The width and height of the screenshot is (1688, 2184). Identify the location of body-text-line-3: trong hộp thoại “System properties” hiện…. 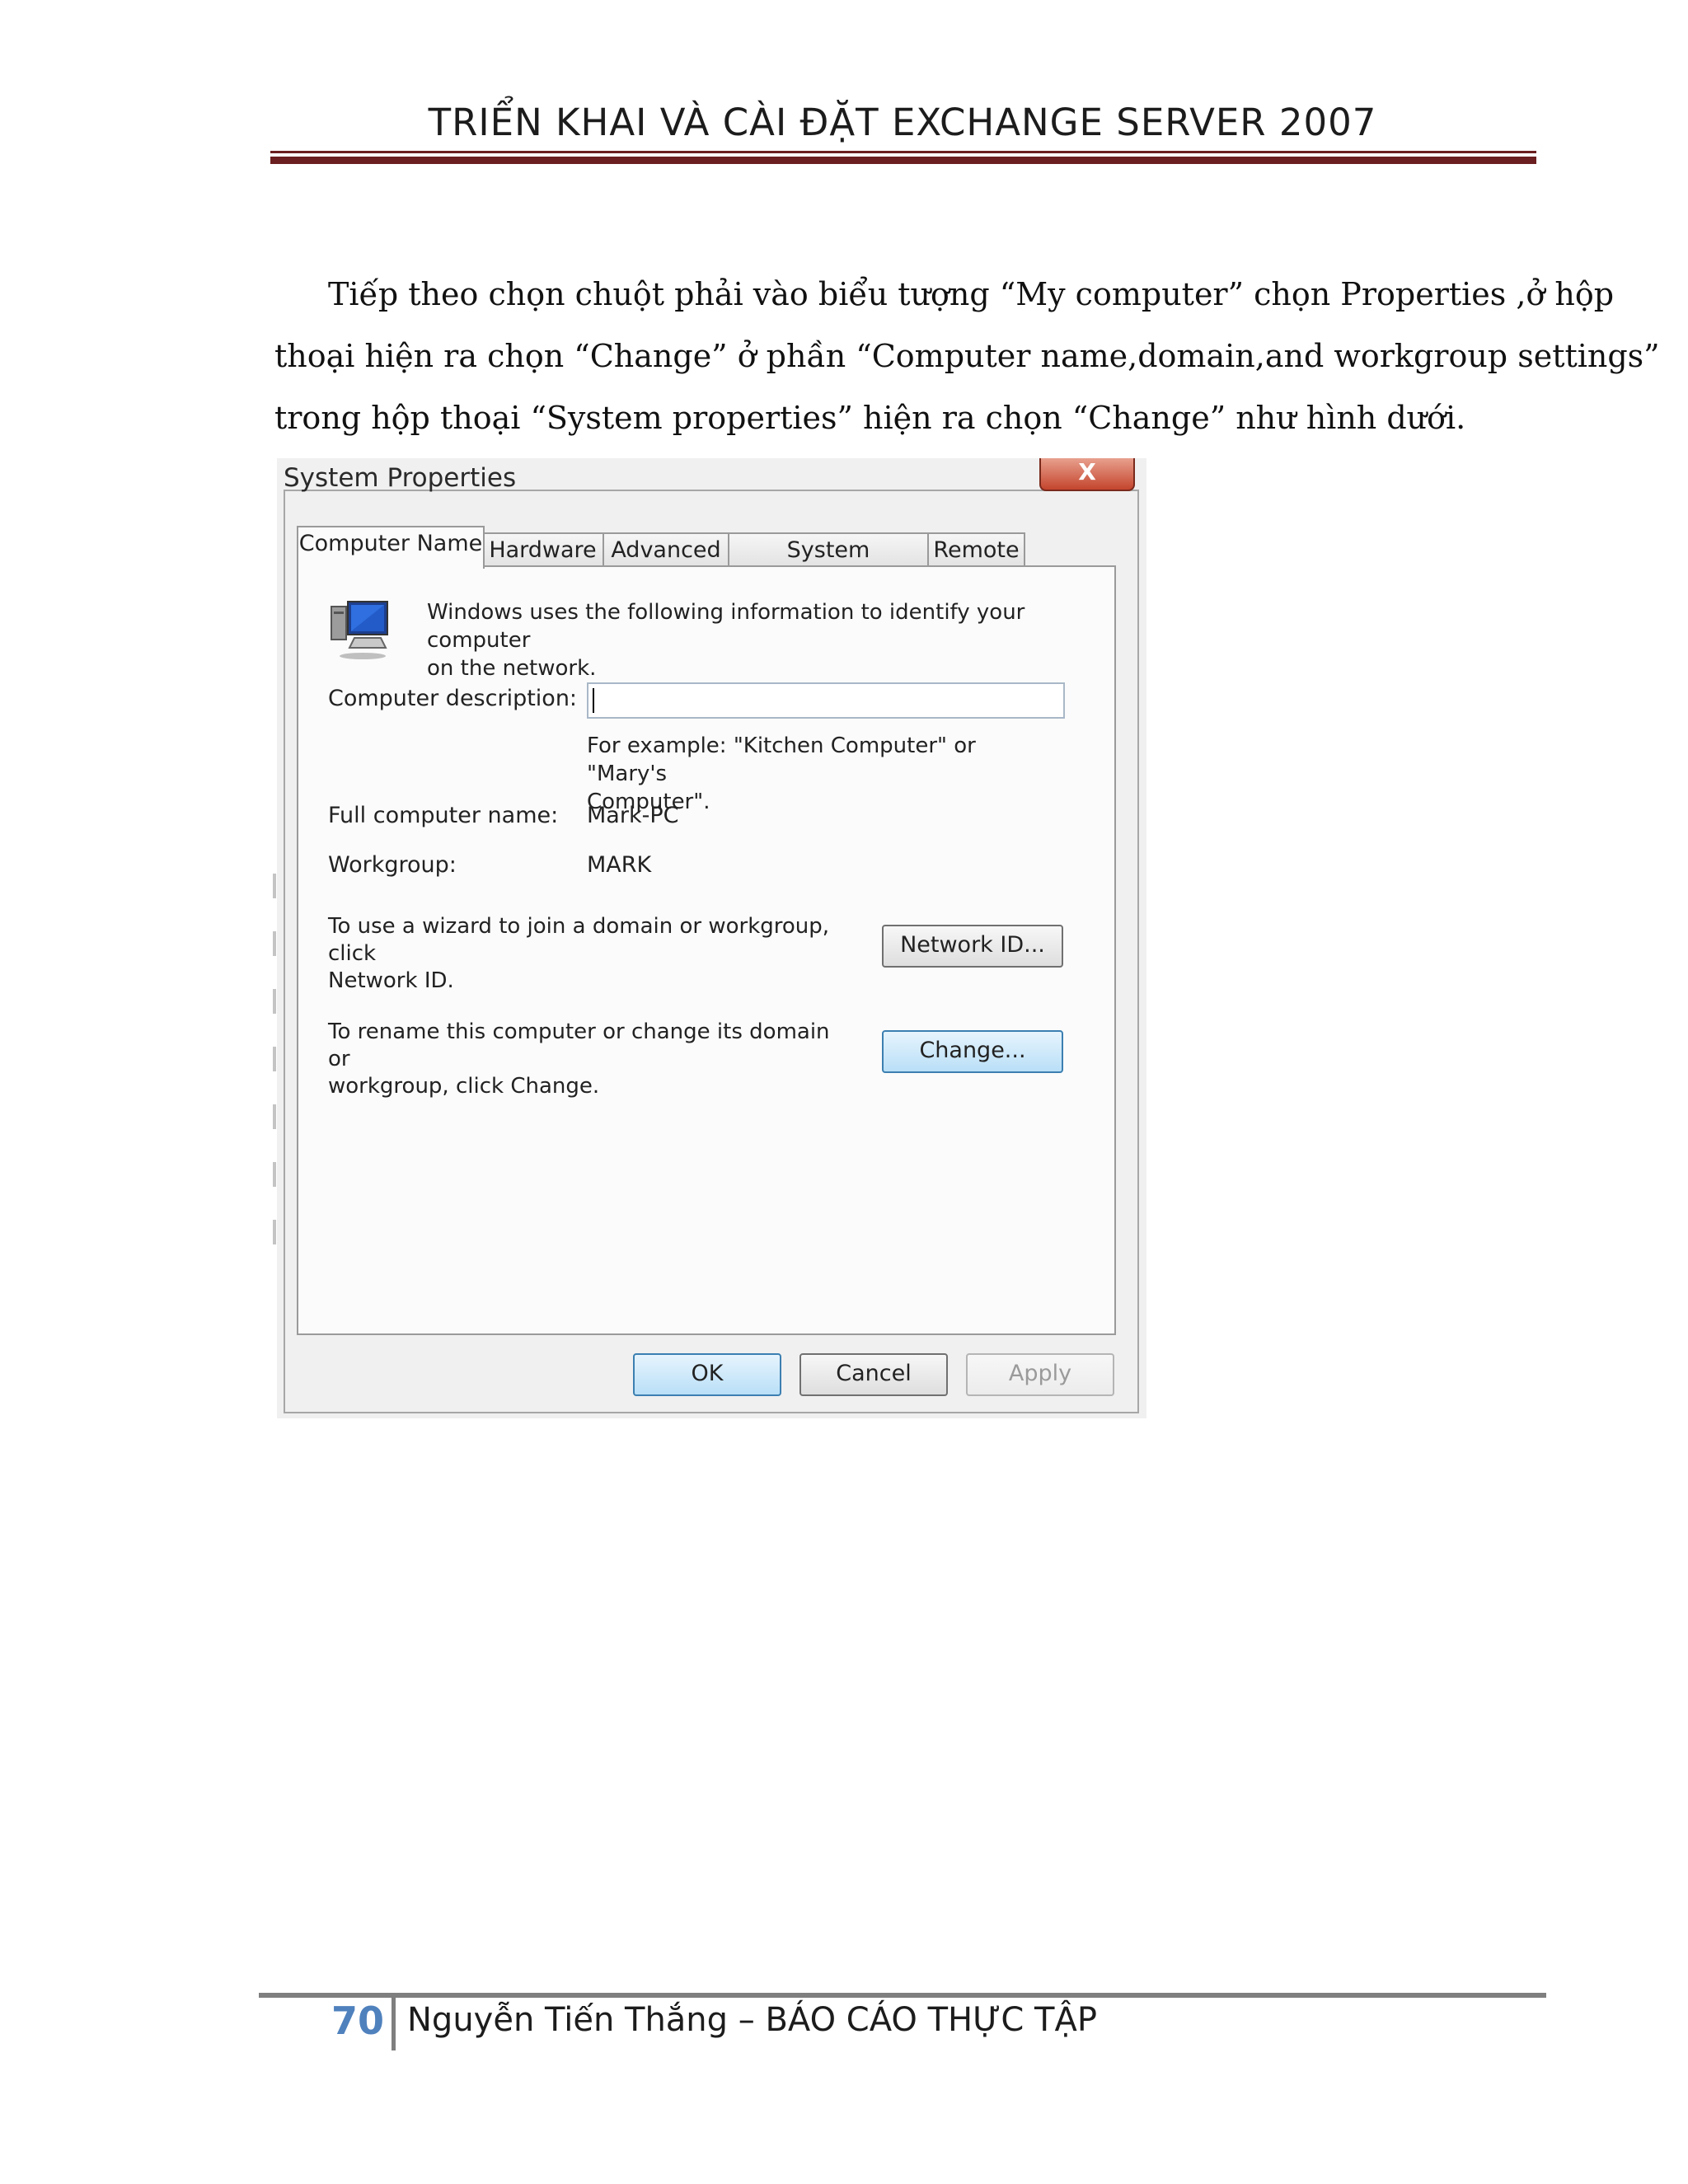
(870, 418).